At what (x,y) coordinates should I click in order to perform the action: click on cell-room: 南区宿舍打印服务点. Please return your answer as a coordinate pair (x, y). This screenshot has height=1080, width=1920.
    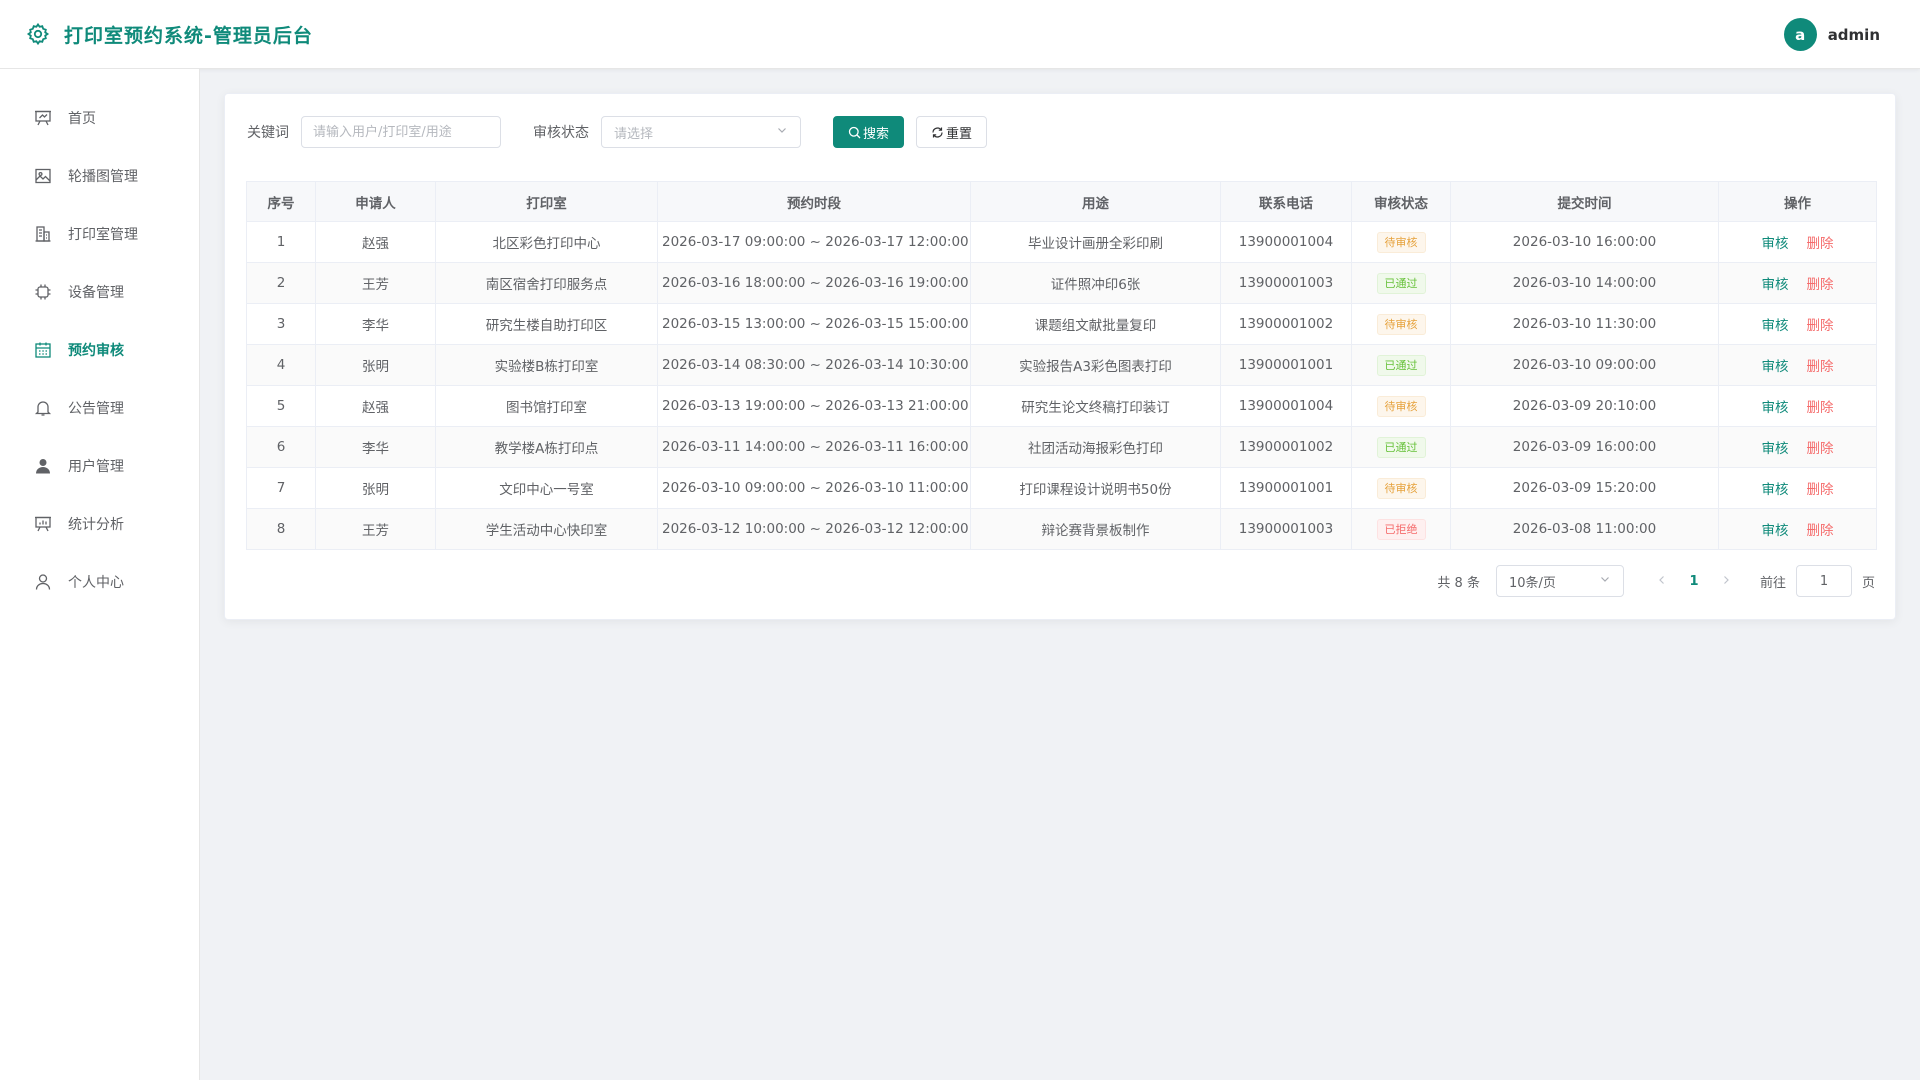
    Looking at the image, I should click on (546, 283).